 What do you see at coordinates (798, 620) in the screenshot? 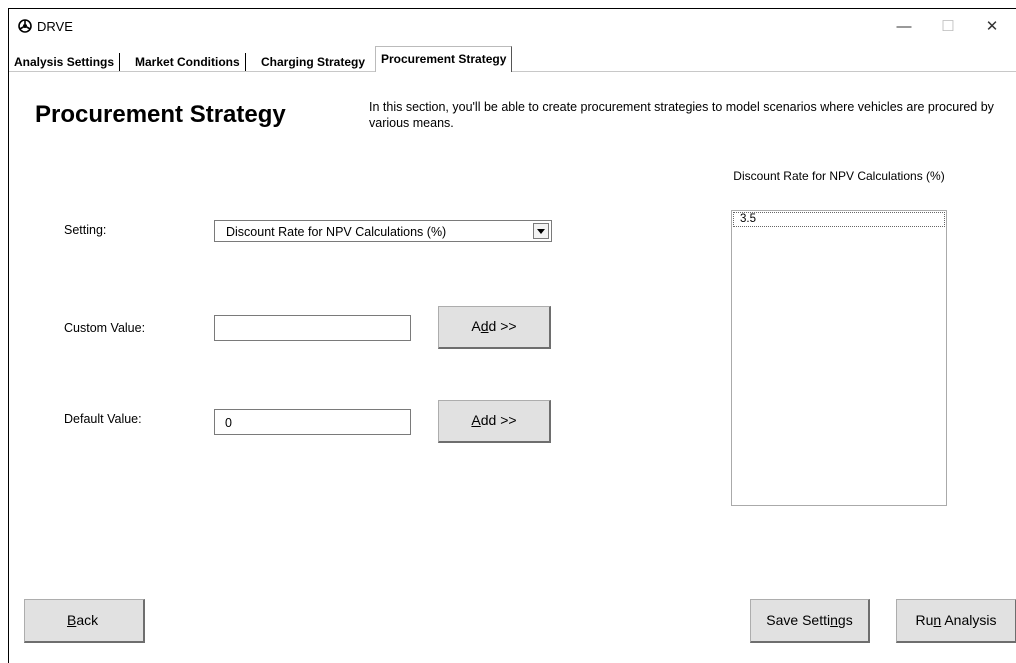
I see `save-label-a: Save Setti` at bounding box center [798, 620].